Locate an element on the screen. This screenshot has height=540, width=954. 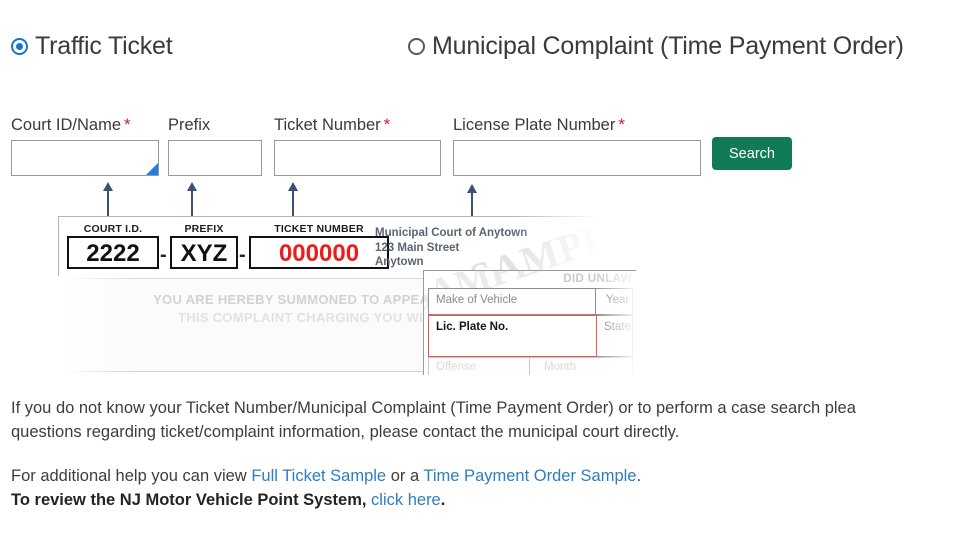
radio-indicator-traffic-ticket is located at coordinates (19, 46).